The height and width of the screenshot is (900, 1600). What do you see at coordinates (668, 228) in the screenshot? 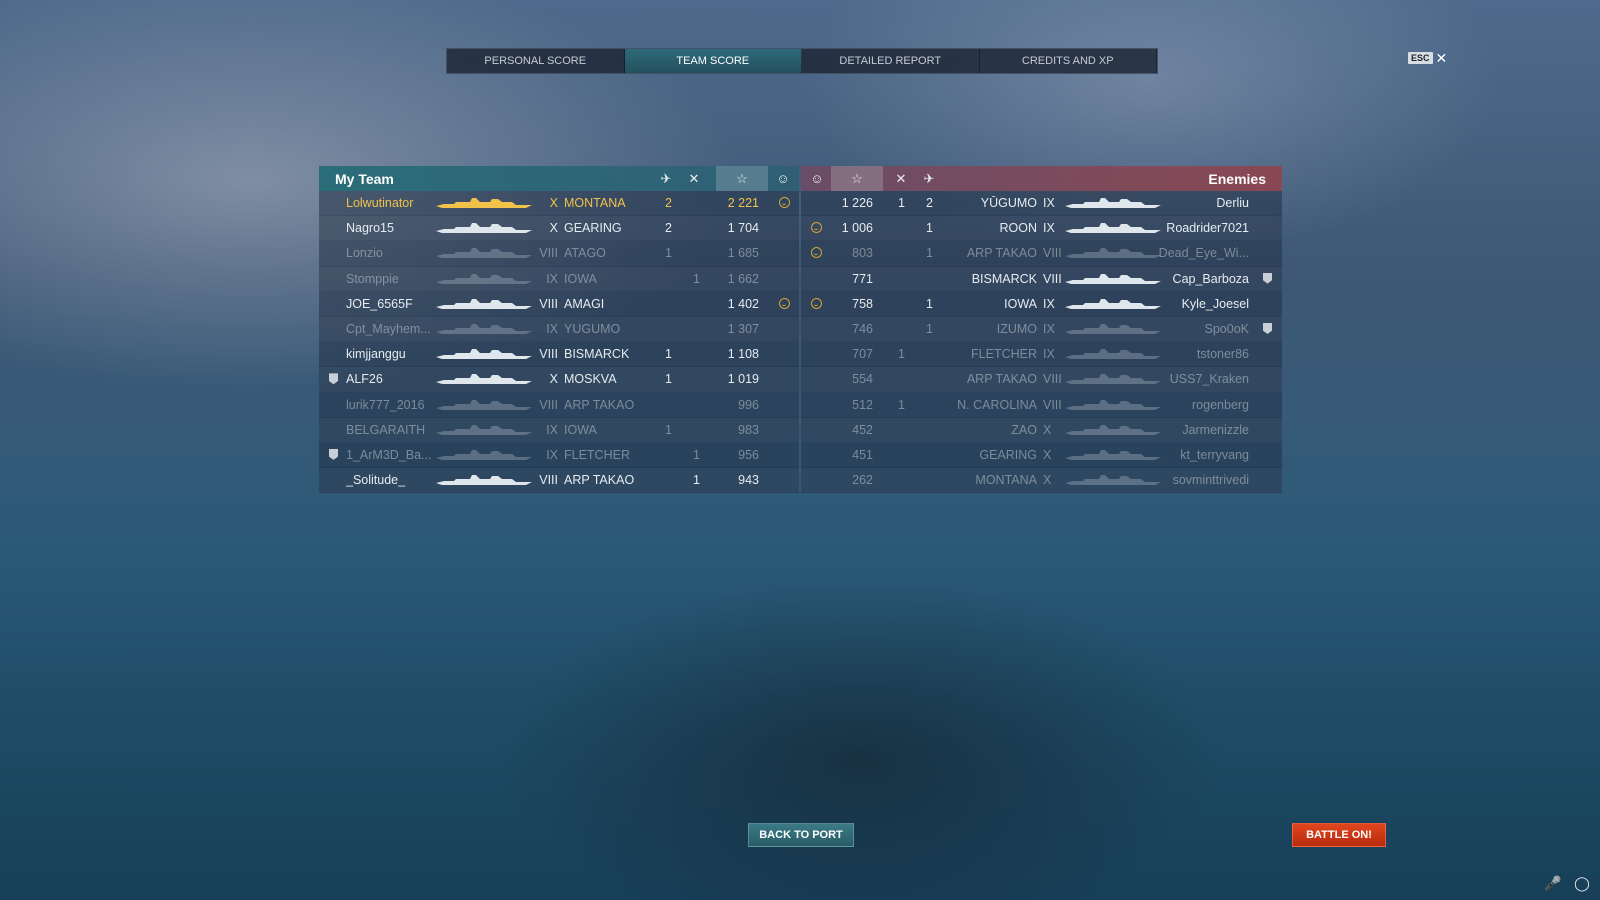
I see `planes-count: 2` at bounding box center [668, 228].